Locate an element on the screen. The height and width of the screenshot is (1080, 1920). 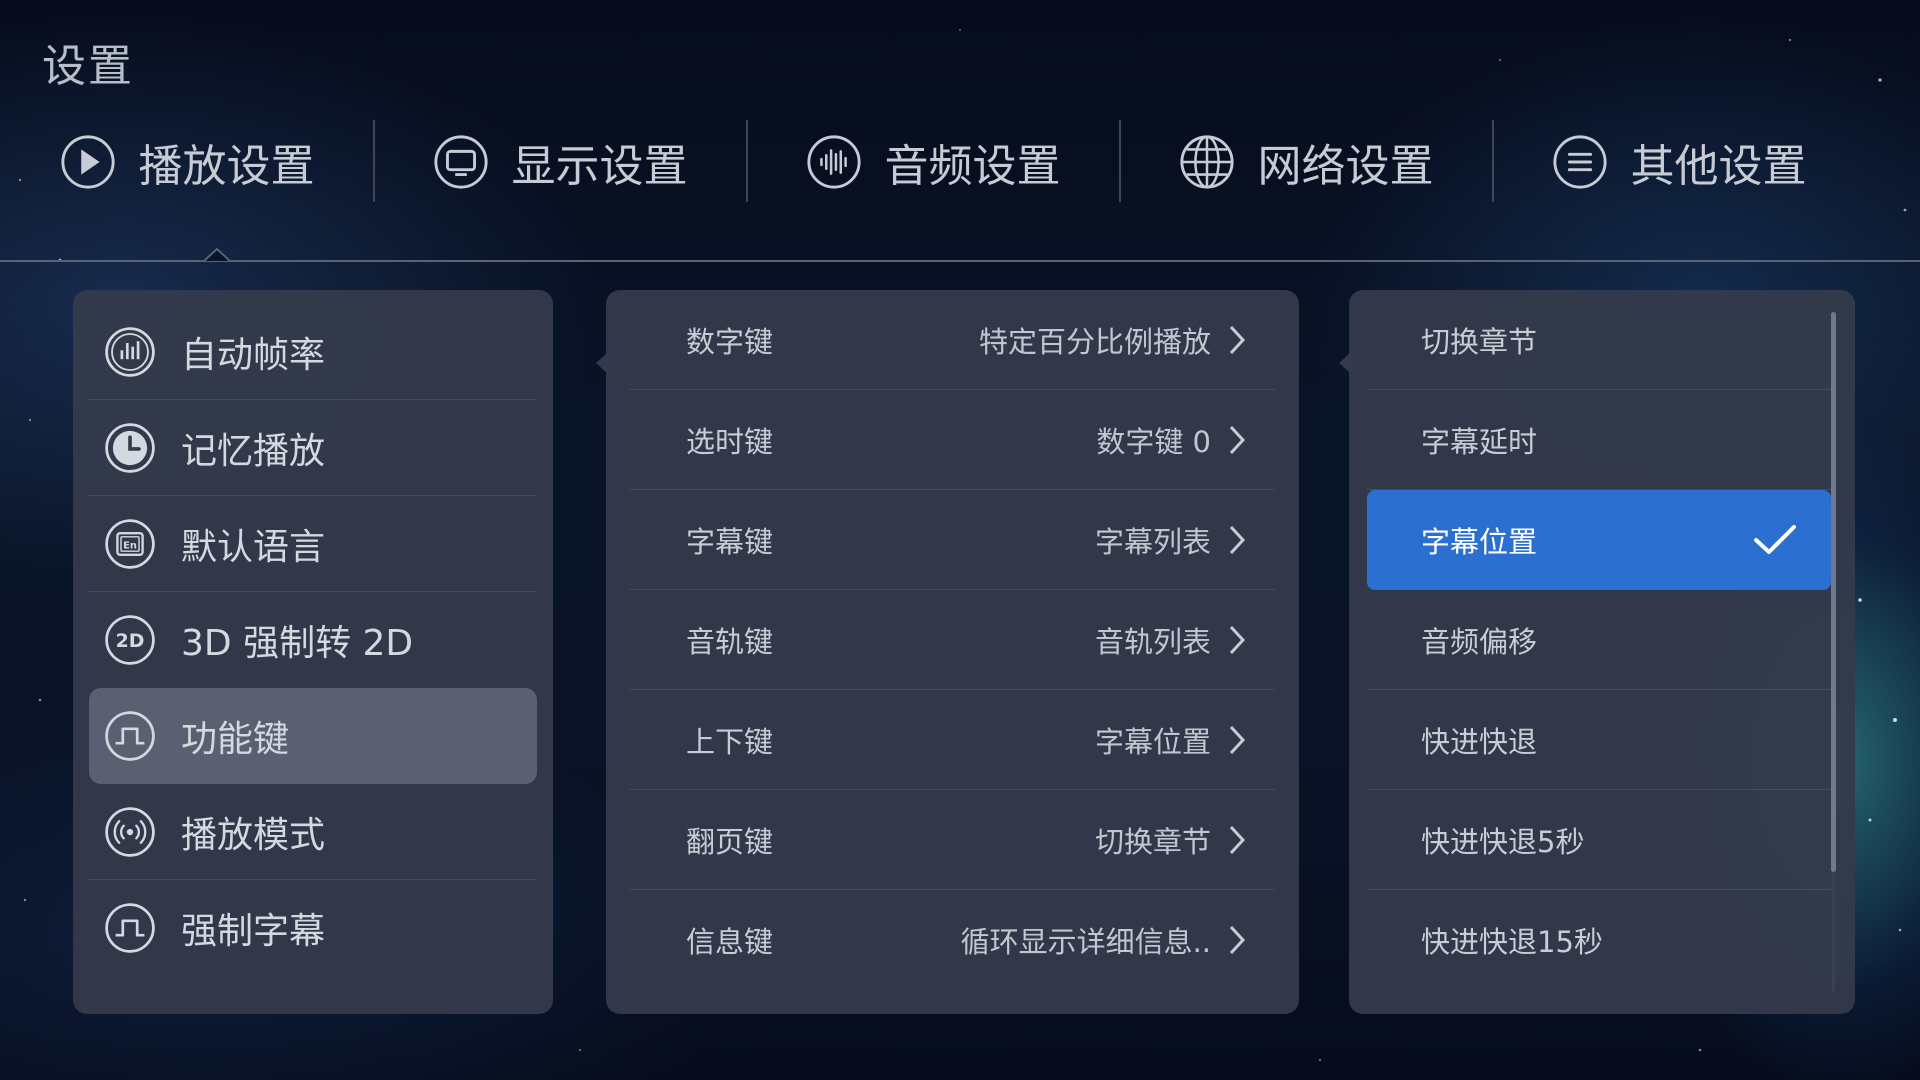
function-key-name: 上下键 is located at coordinates (730, 741).